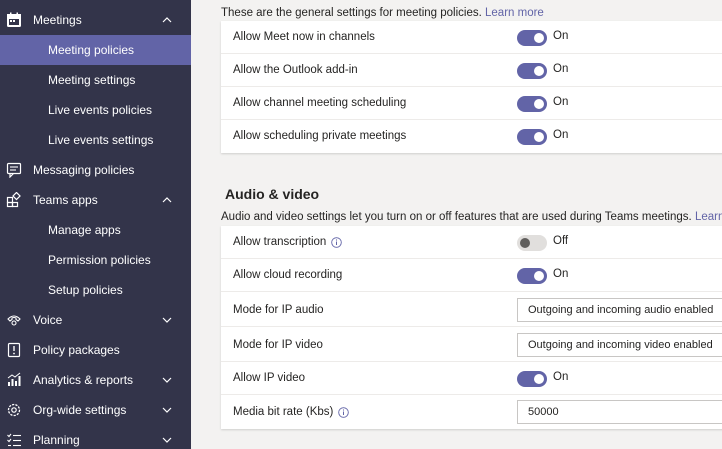  What do you see at coordinates (532, 38) in the screenshot?
I see `meet-now-toggle` at bounding box center [532, 38].